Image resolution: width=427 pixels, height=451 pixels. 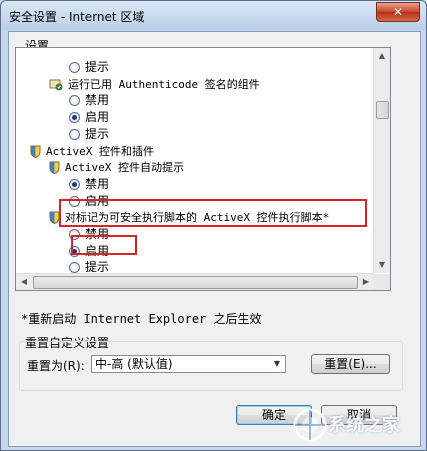 I want to click on scroll-corner, so click(x=382, y=282).